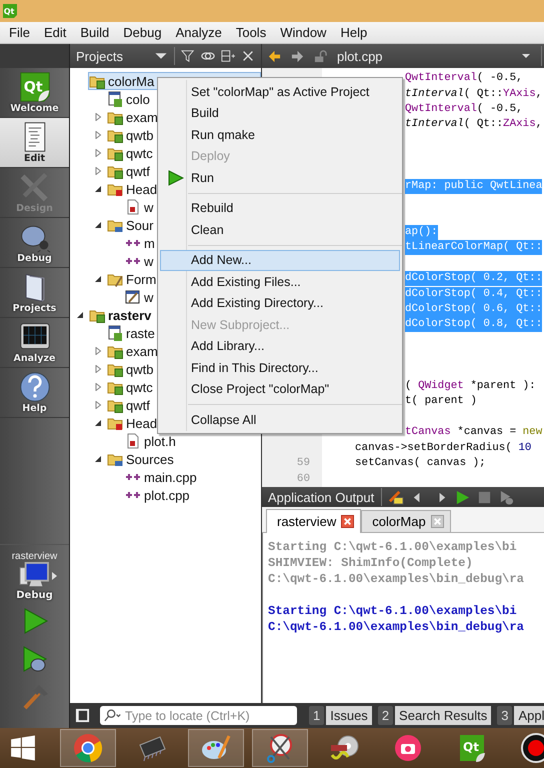  What do you see at coordinates (370, 563) in the screenshot?
I see `output-line: SHIMVIEW: ShimInfo(Complete)` at bounding box center [370, 563].